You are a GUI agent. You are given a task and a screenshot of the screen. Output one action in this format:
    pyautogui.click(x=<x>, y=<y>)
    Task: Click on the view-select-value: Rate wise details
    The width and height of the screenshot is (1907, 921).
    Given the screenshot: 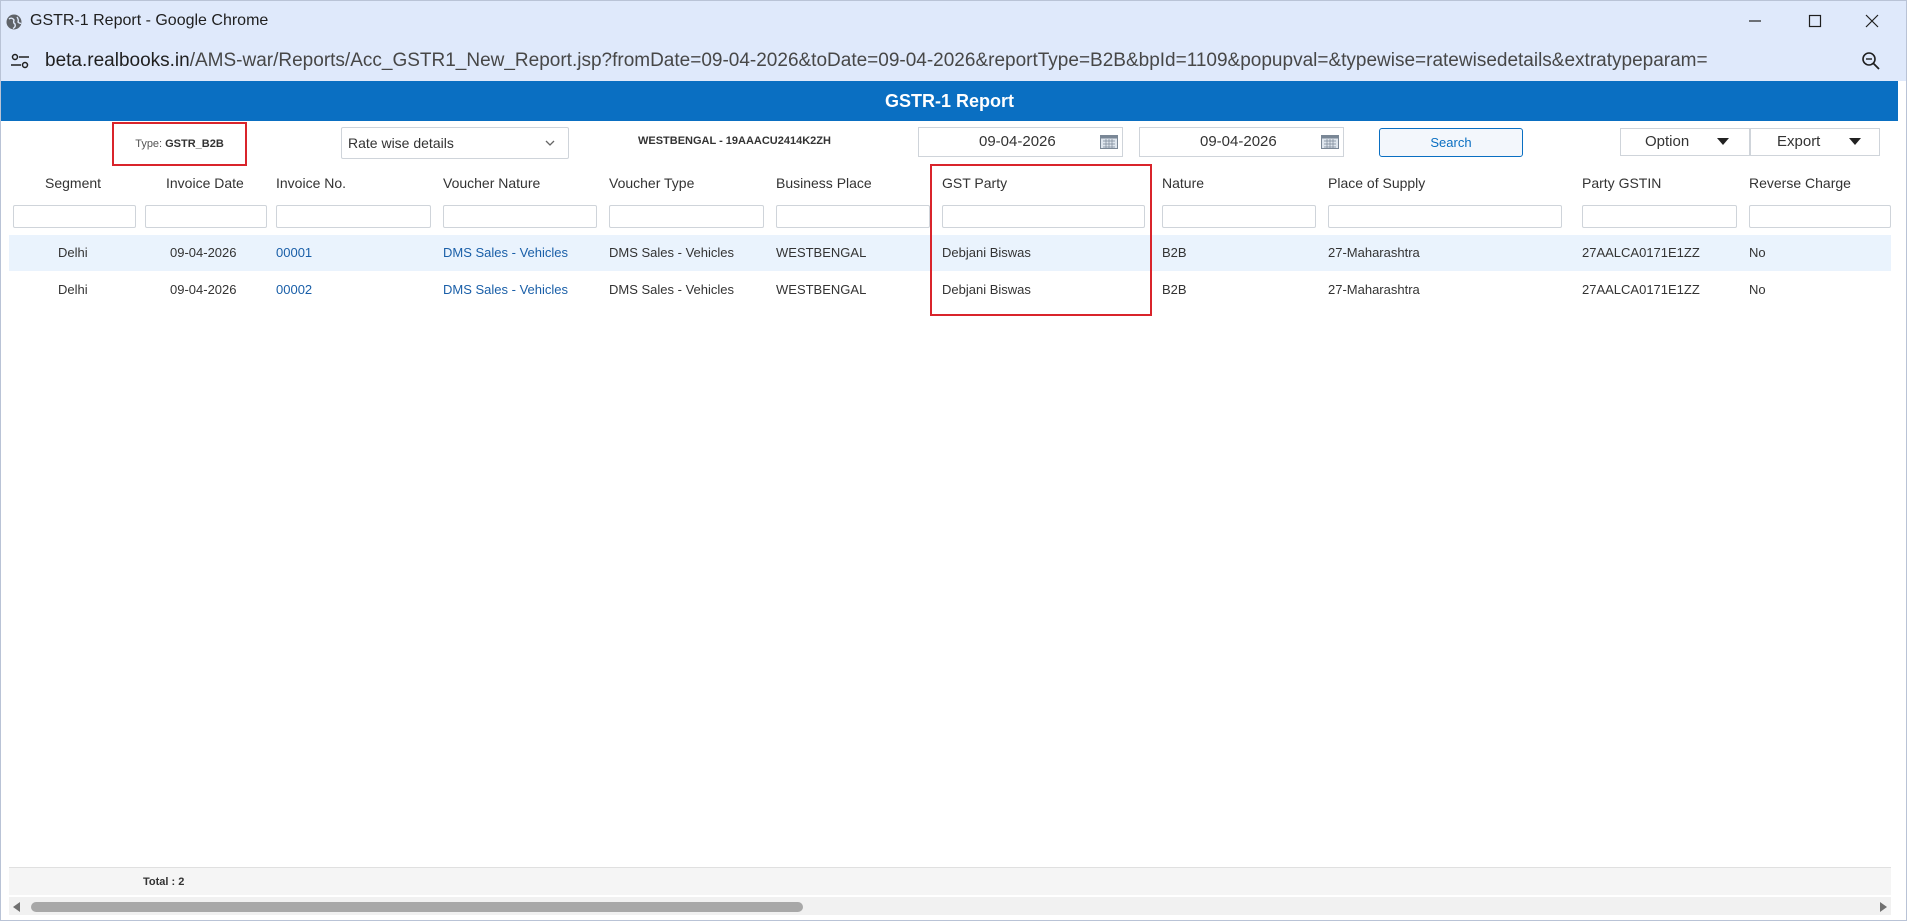 What is the action you would take?
    pyautogui.click(x=401, y=143)
    